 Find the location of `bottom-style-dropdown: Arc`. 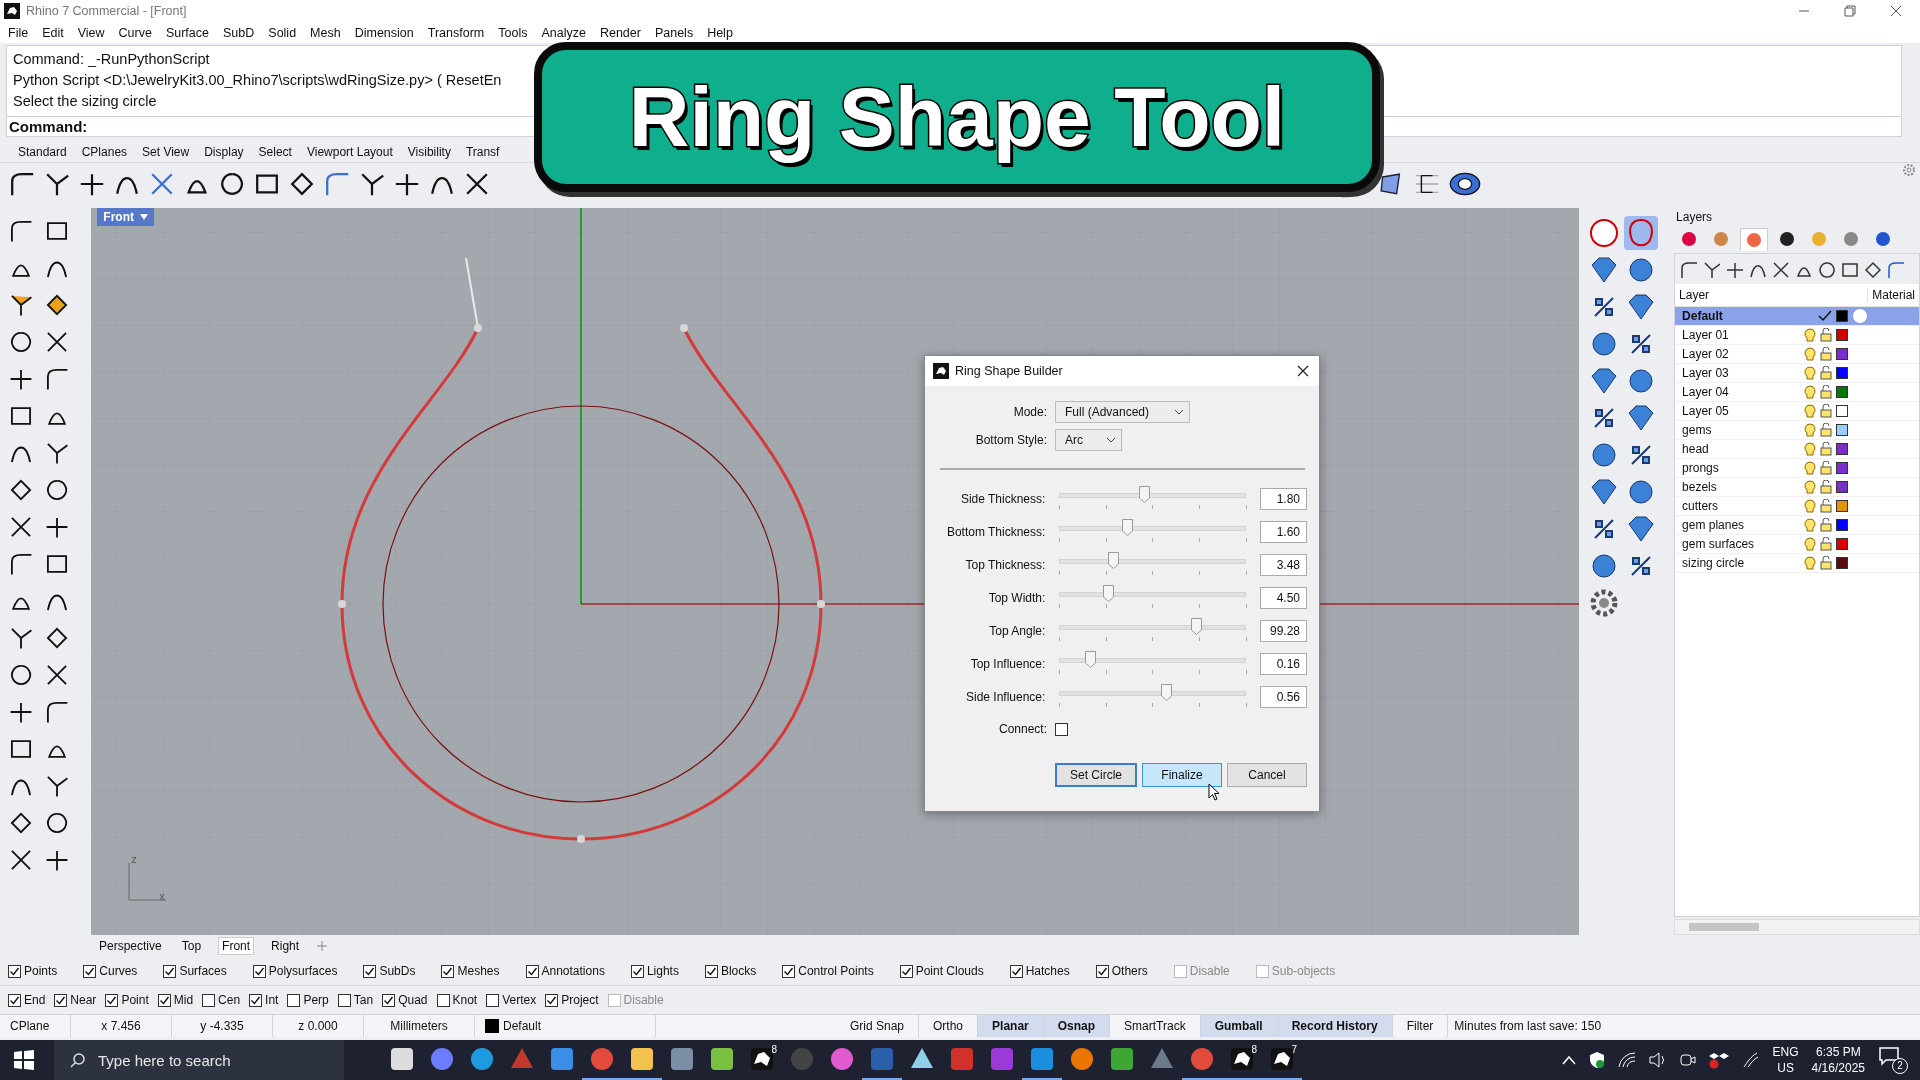

bottom-style-dropdown: Arc is located at coordinates (1088, 440).